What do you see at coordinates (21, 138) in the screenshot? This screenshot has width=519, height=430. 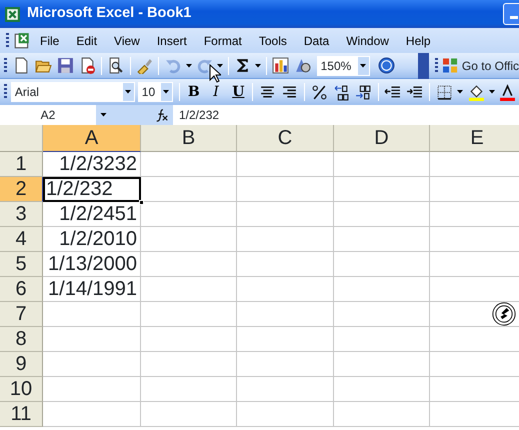 I see `select-all-corner` at bounding box center [21, 138].